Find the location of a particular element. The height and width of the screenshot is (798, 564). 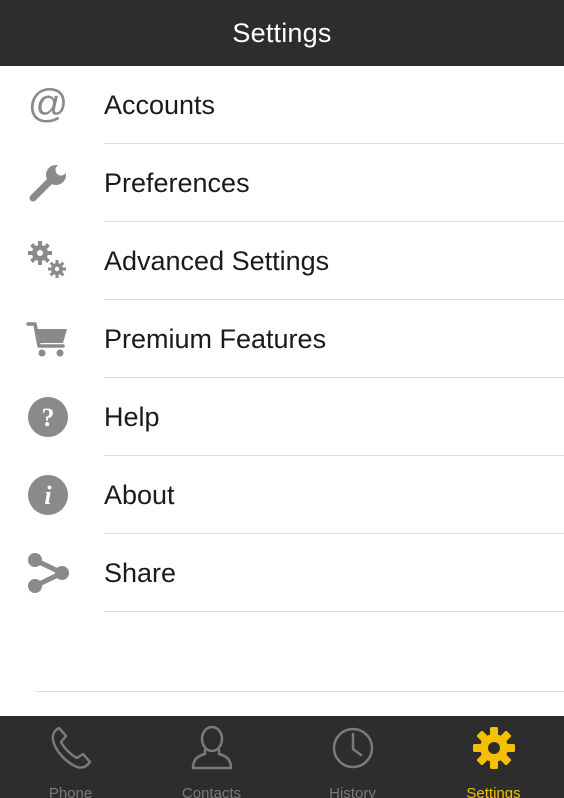

header-bar: Settings is located at coordinates (282, 33).